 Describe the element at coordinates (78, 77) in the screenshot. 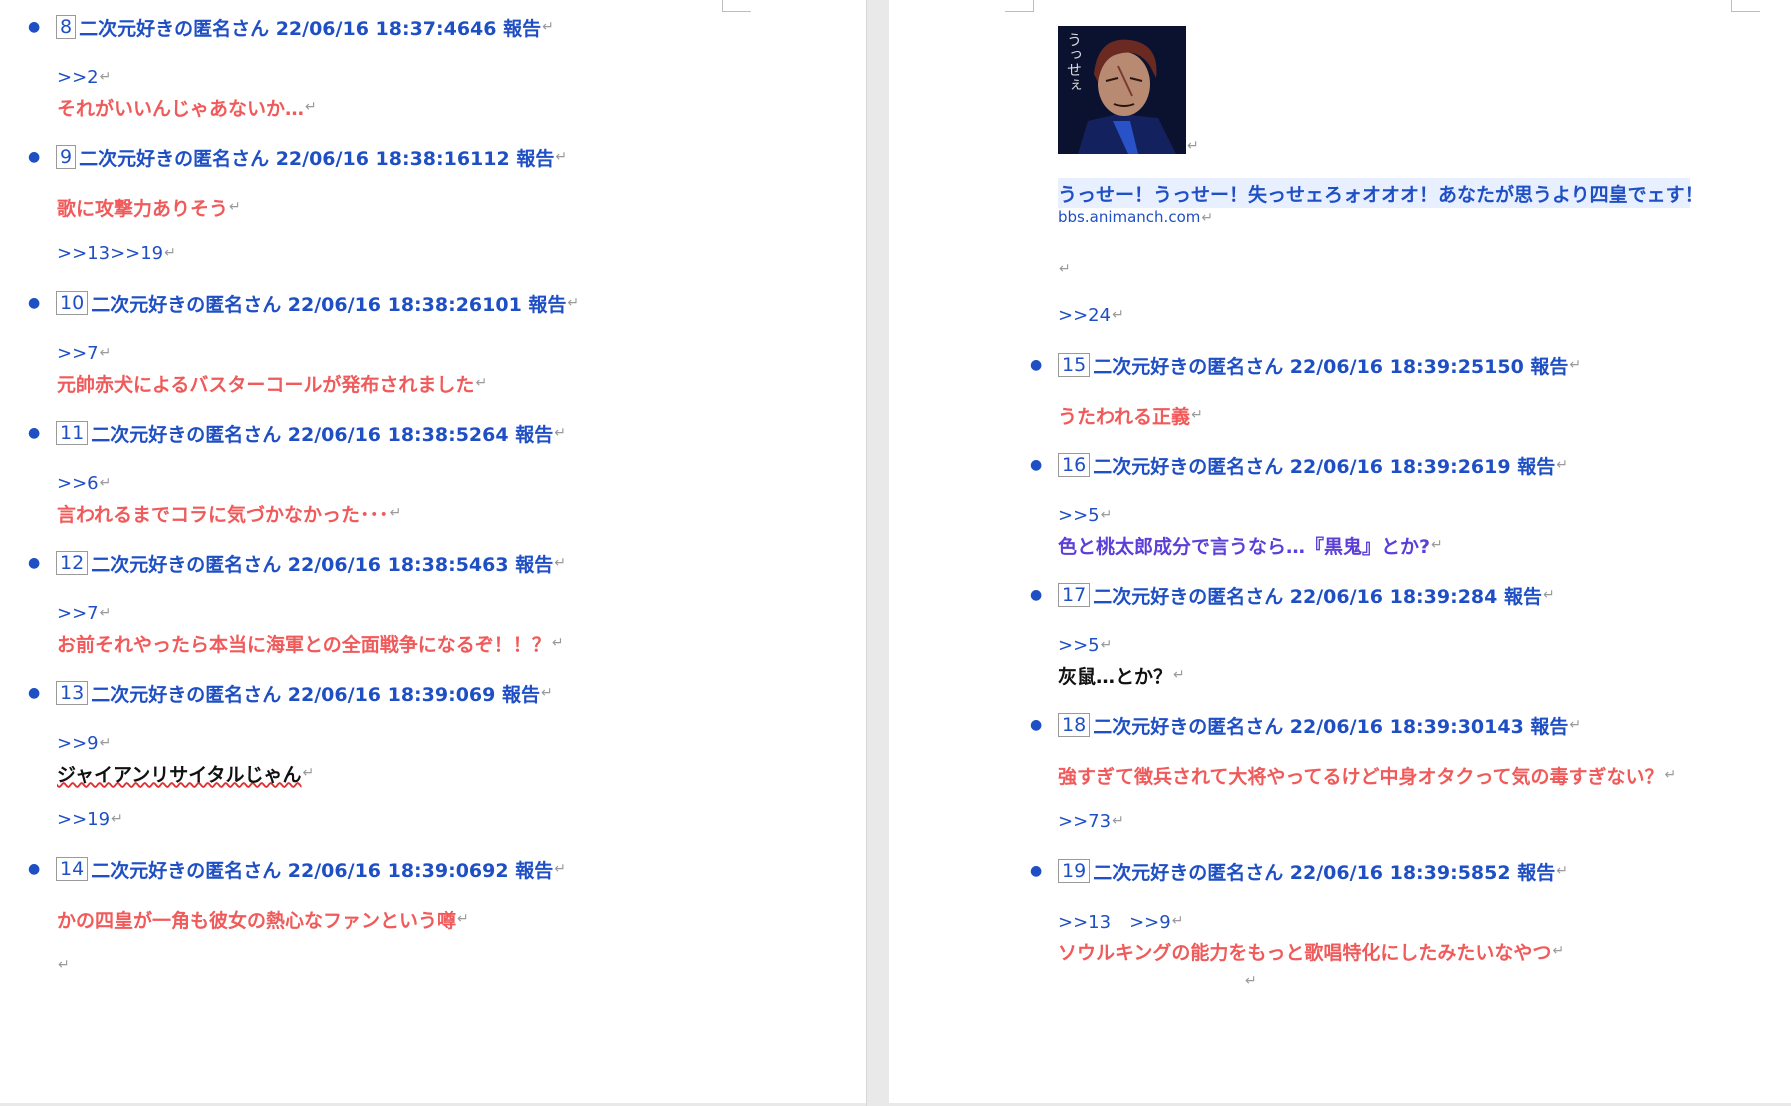

I see `reply-link: >>2` at that location.